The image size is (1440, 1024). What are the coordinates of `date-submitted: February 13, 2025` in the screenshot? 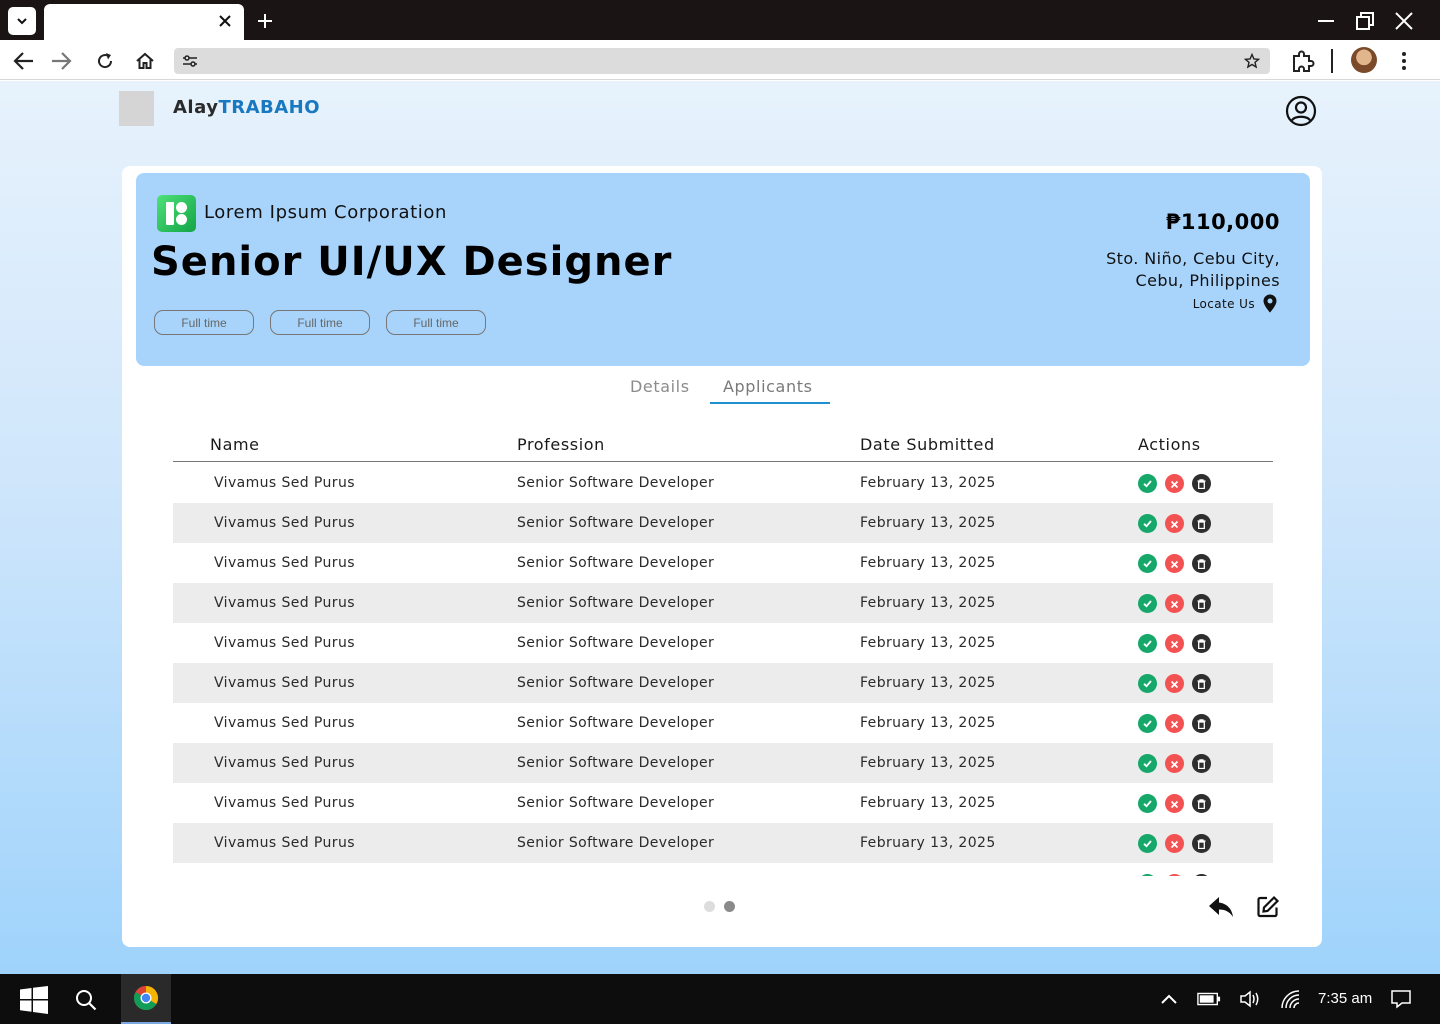 It's located at (928, 523).